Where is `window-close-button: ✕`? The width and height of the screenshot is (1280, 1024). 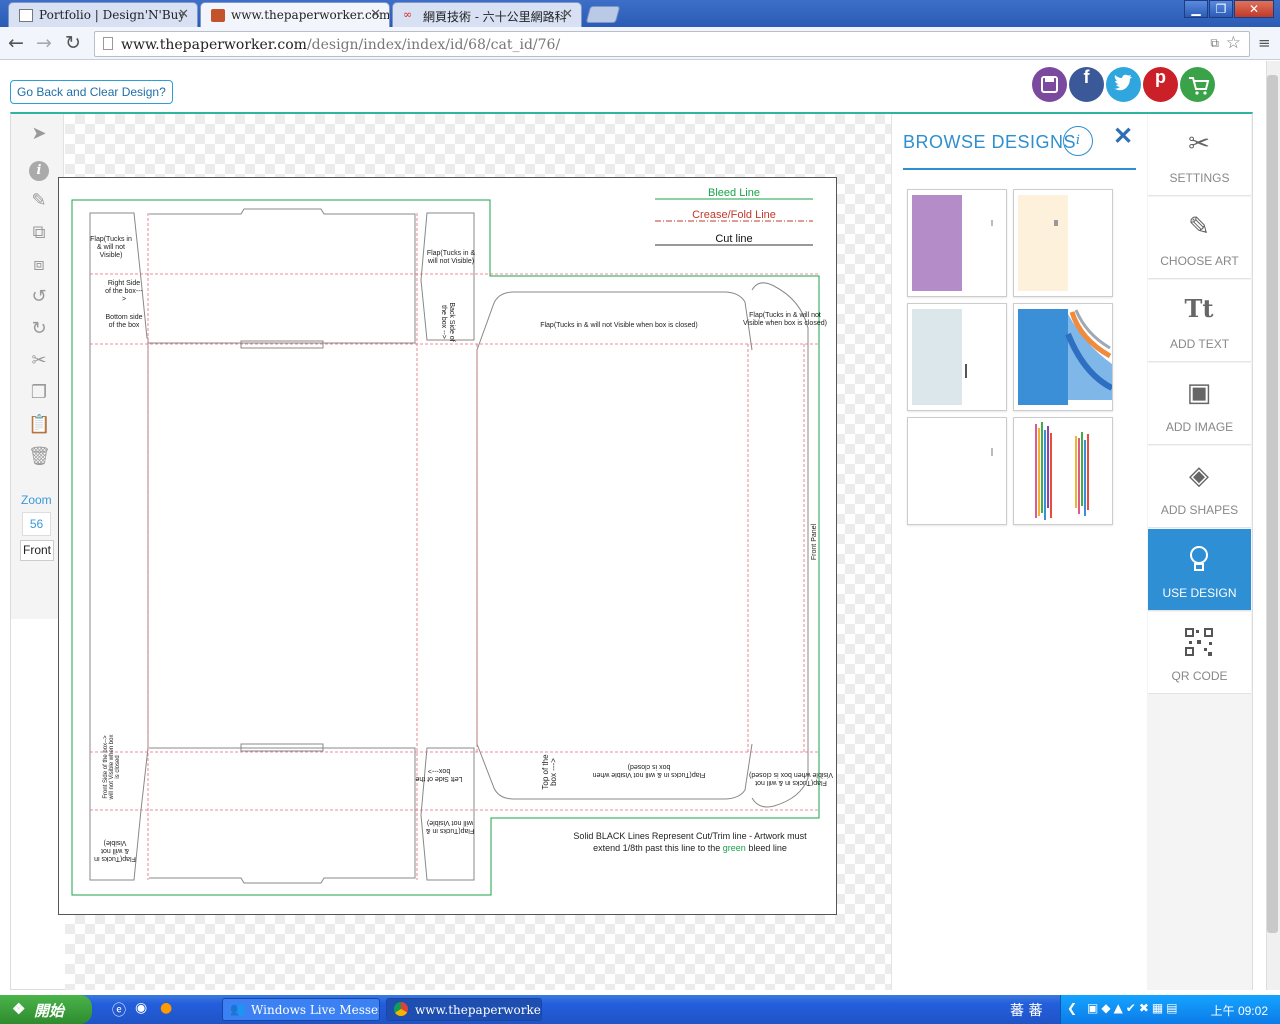
window-close-button: ✕ is located at coordinates (1254, 9).